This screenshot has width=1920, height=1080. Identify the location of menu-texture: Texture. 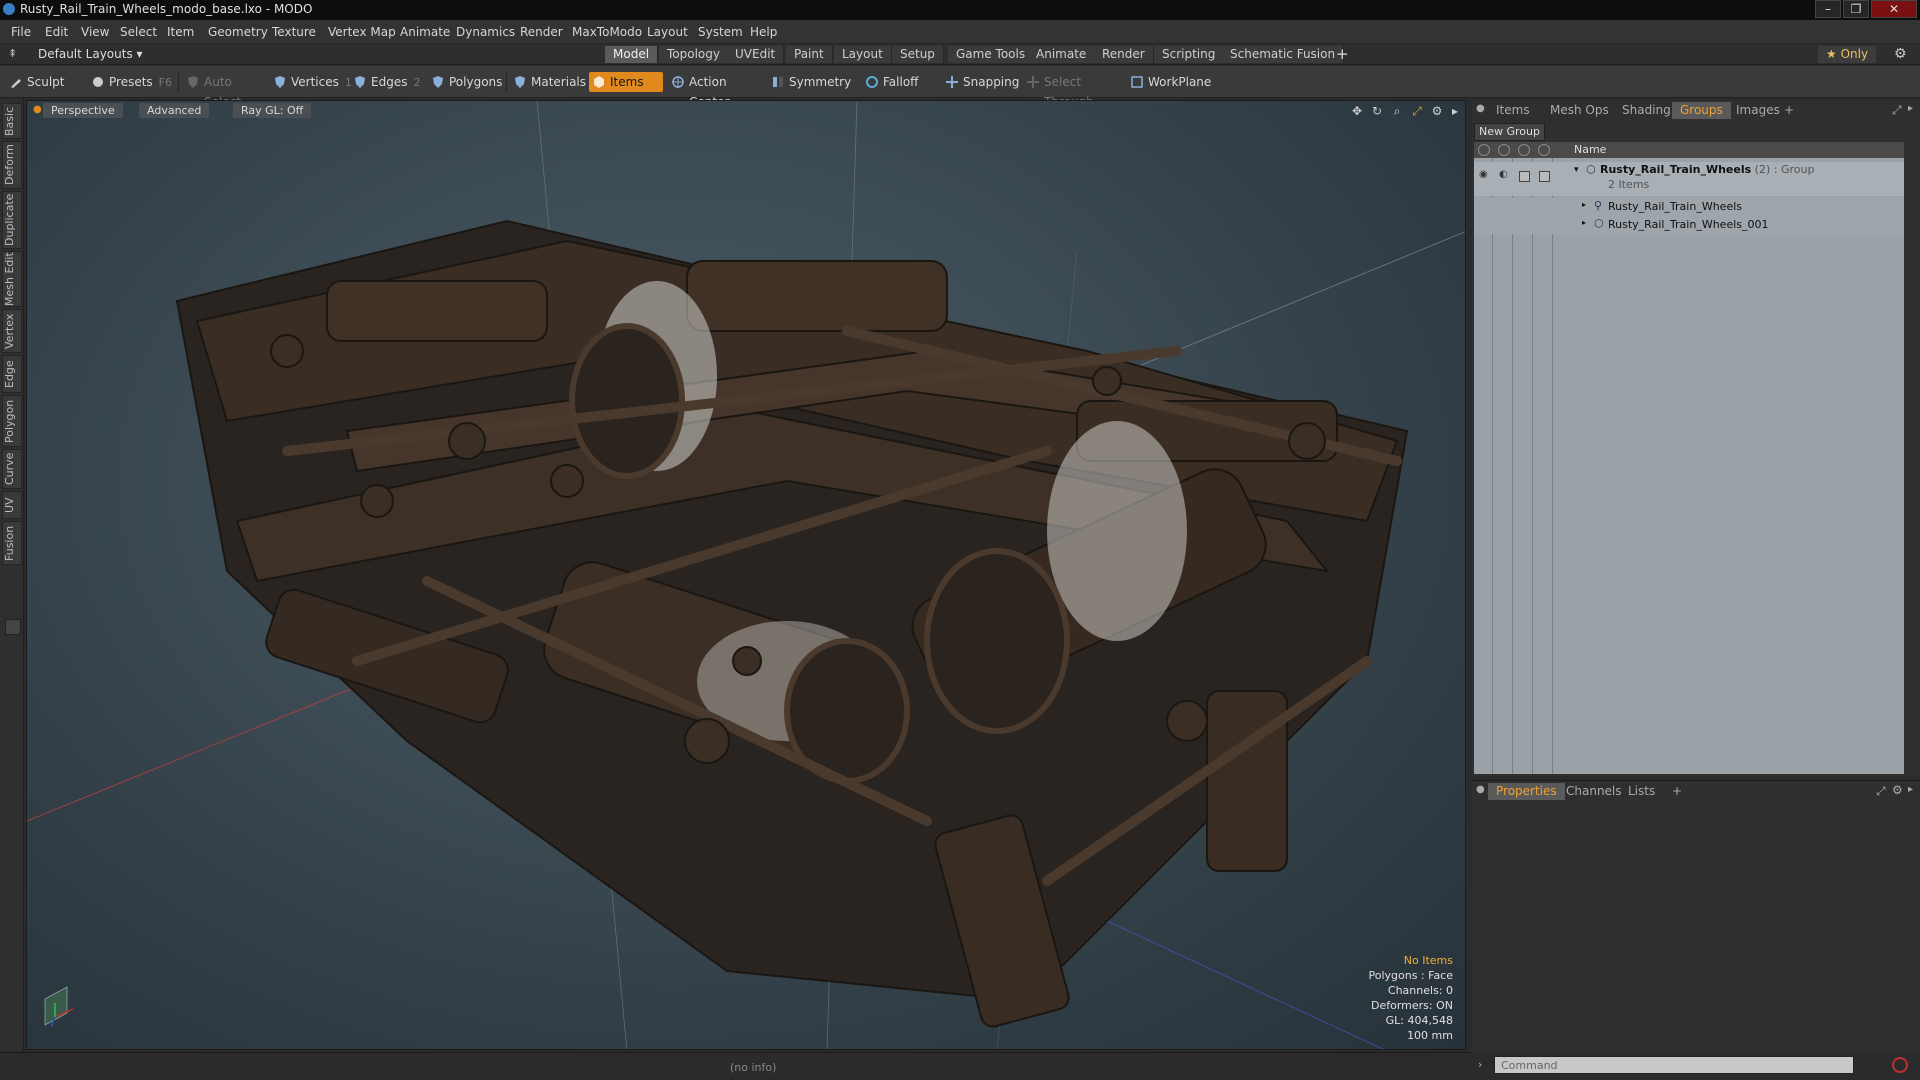
(294, 32).